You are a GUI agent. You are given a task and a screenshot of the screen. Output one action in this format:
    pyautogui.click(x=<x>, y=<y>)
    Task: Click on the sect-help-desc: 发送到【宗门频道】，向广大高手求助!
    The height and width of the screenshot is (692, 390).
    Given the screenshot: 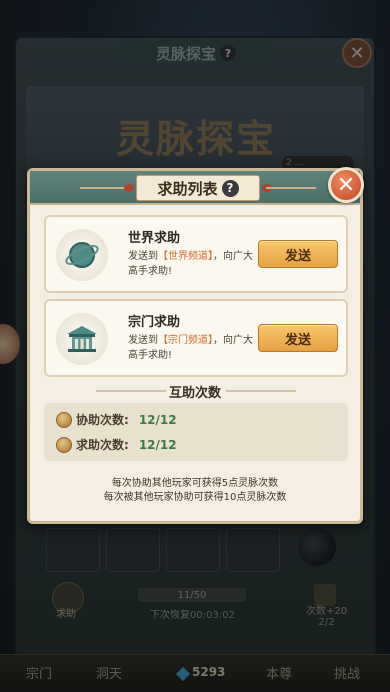 What is the action you would take?
    pyautogui.click(x=192, y=348)
    